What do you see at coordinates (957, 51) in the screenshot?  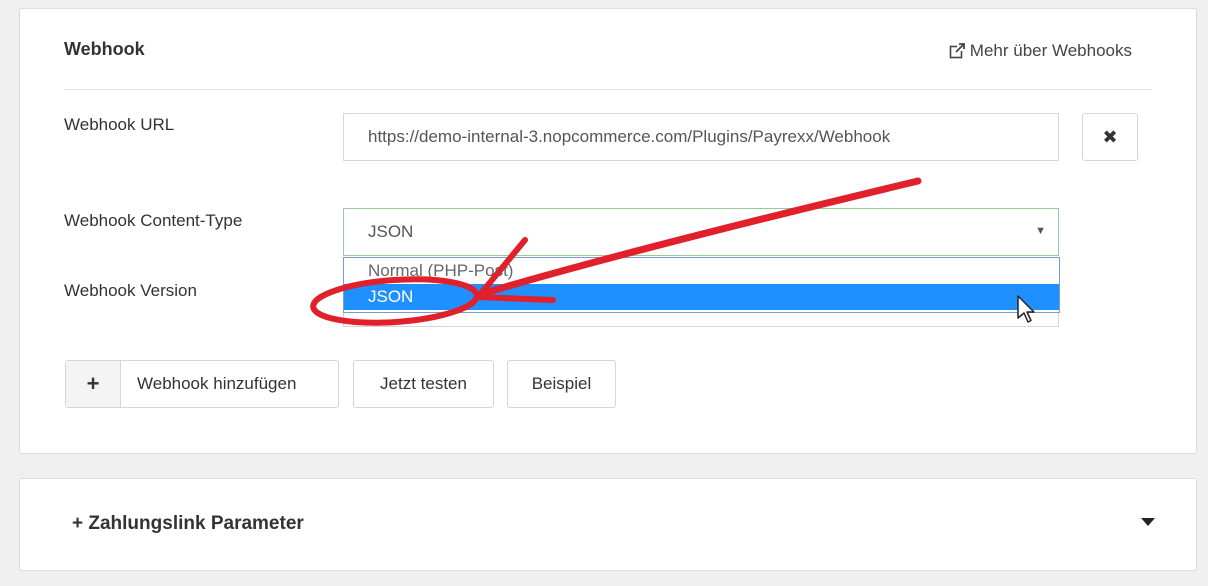 I see `external-link-icon` at bounding box center [957, 51].